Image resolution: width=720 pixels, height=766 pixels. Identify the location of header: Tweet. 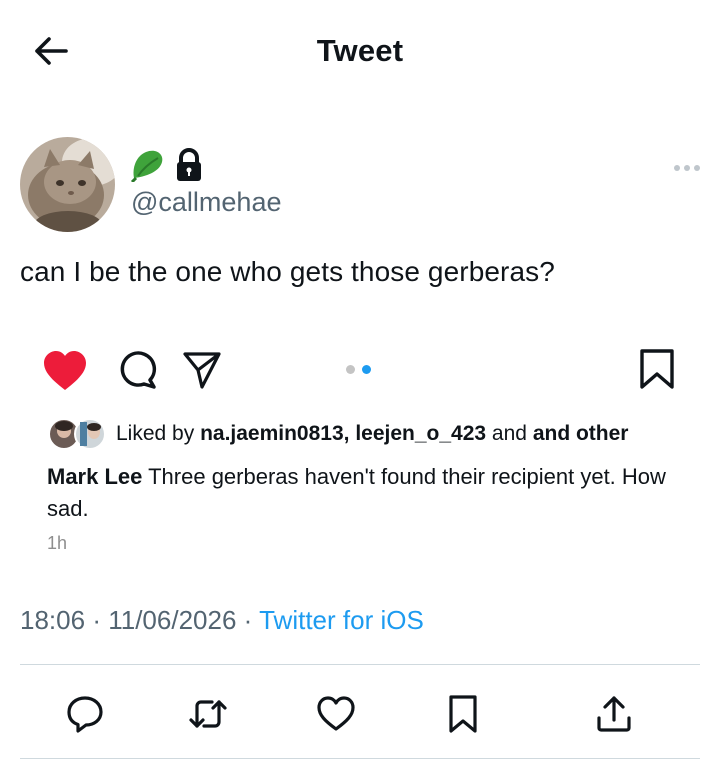
(360, 52).